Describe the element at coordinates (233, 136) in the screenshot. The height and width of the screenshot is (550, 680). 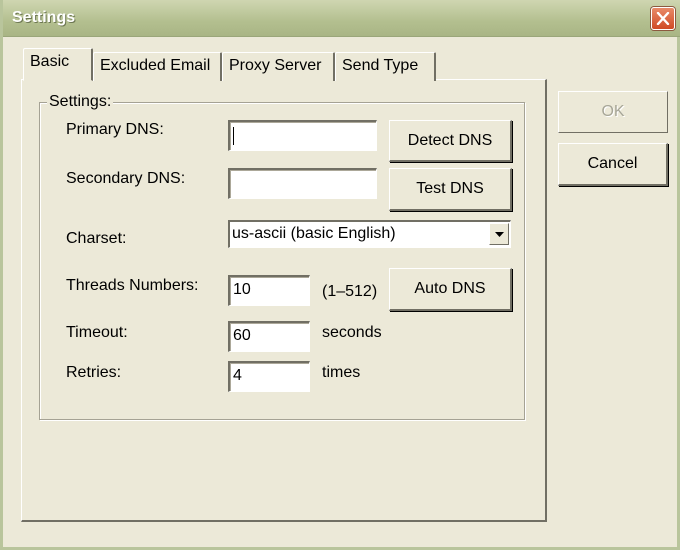
I see `text-caret` at that location.